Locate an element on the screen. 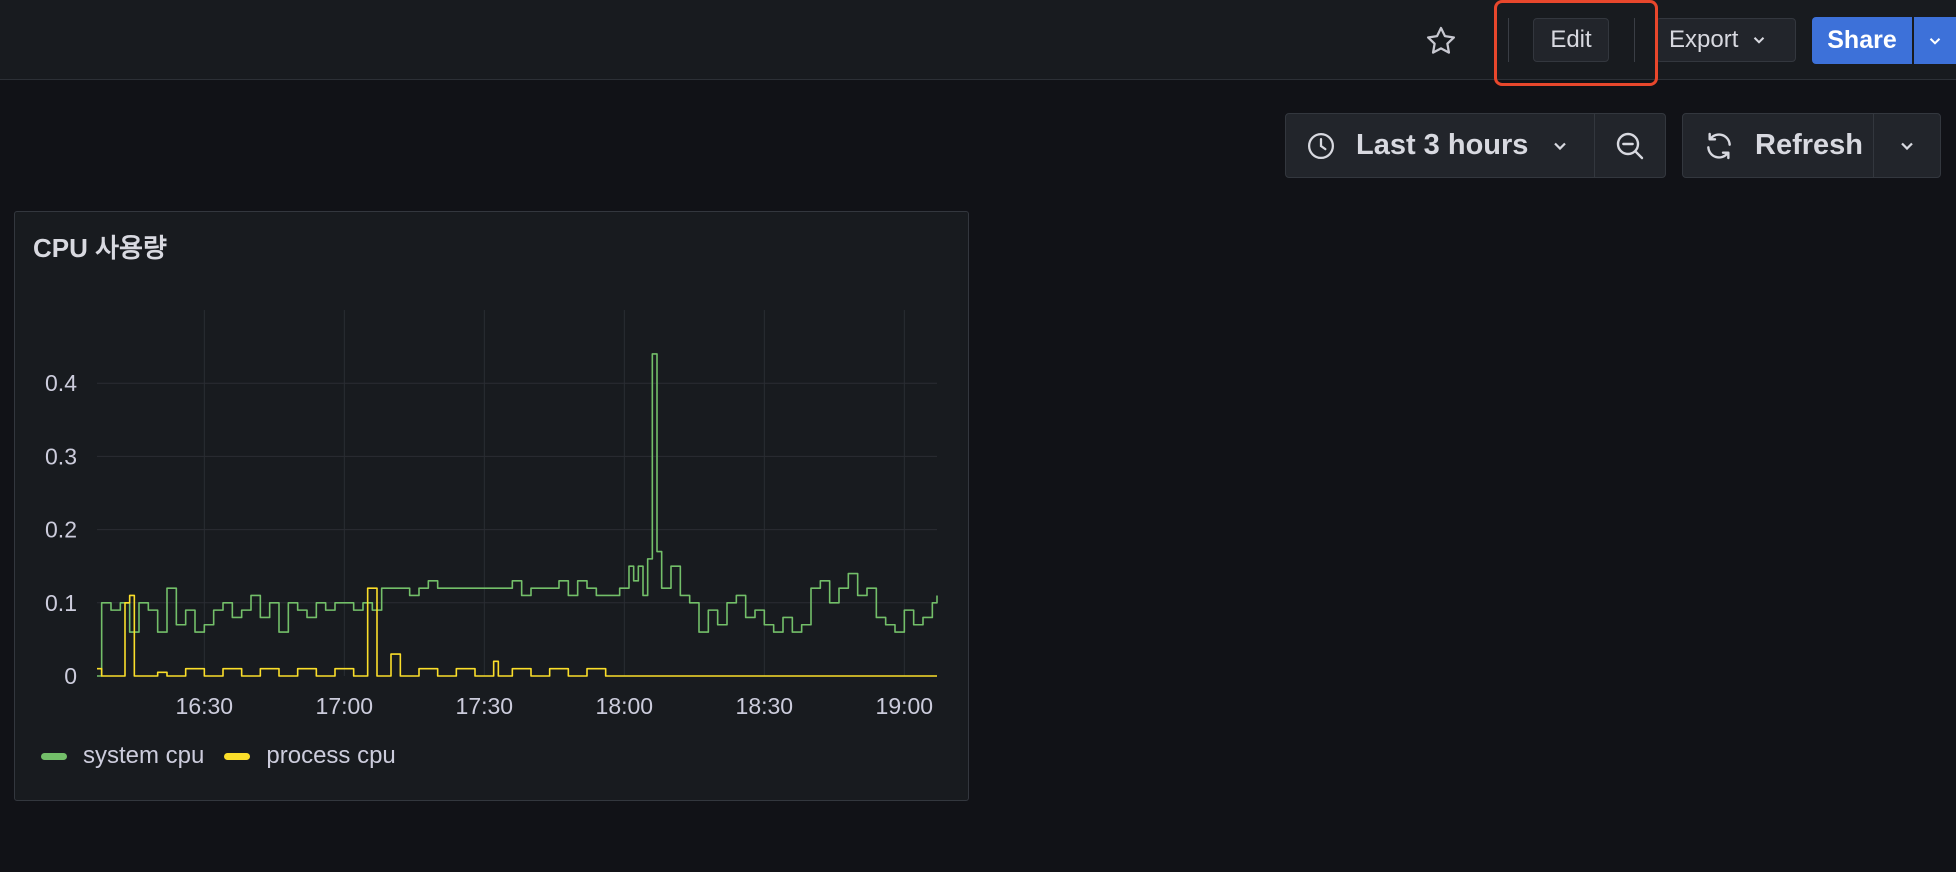 The image size is (1956, 872). x-tick-label: 17:00 is located at coordinates (345, 706).